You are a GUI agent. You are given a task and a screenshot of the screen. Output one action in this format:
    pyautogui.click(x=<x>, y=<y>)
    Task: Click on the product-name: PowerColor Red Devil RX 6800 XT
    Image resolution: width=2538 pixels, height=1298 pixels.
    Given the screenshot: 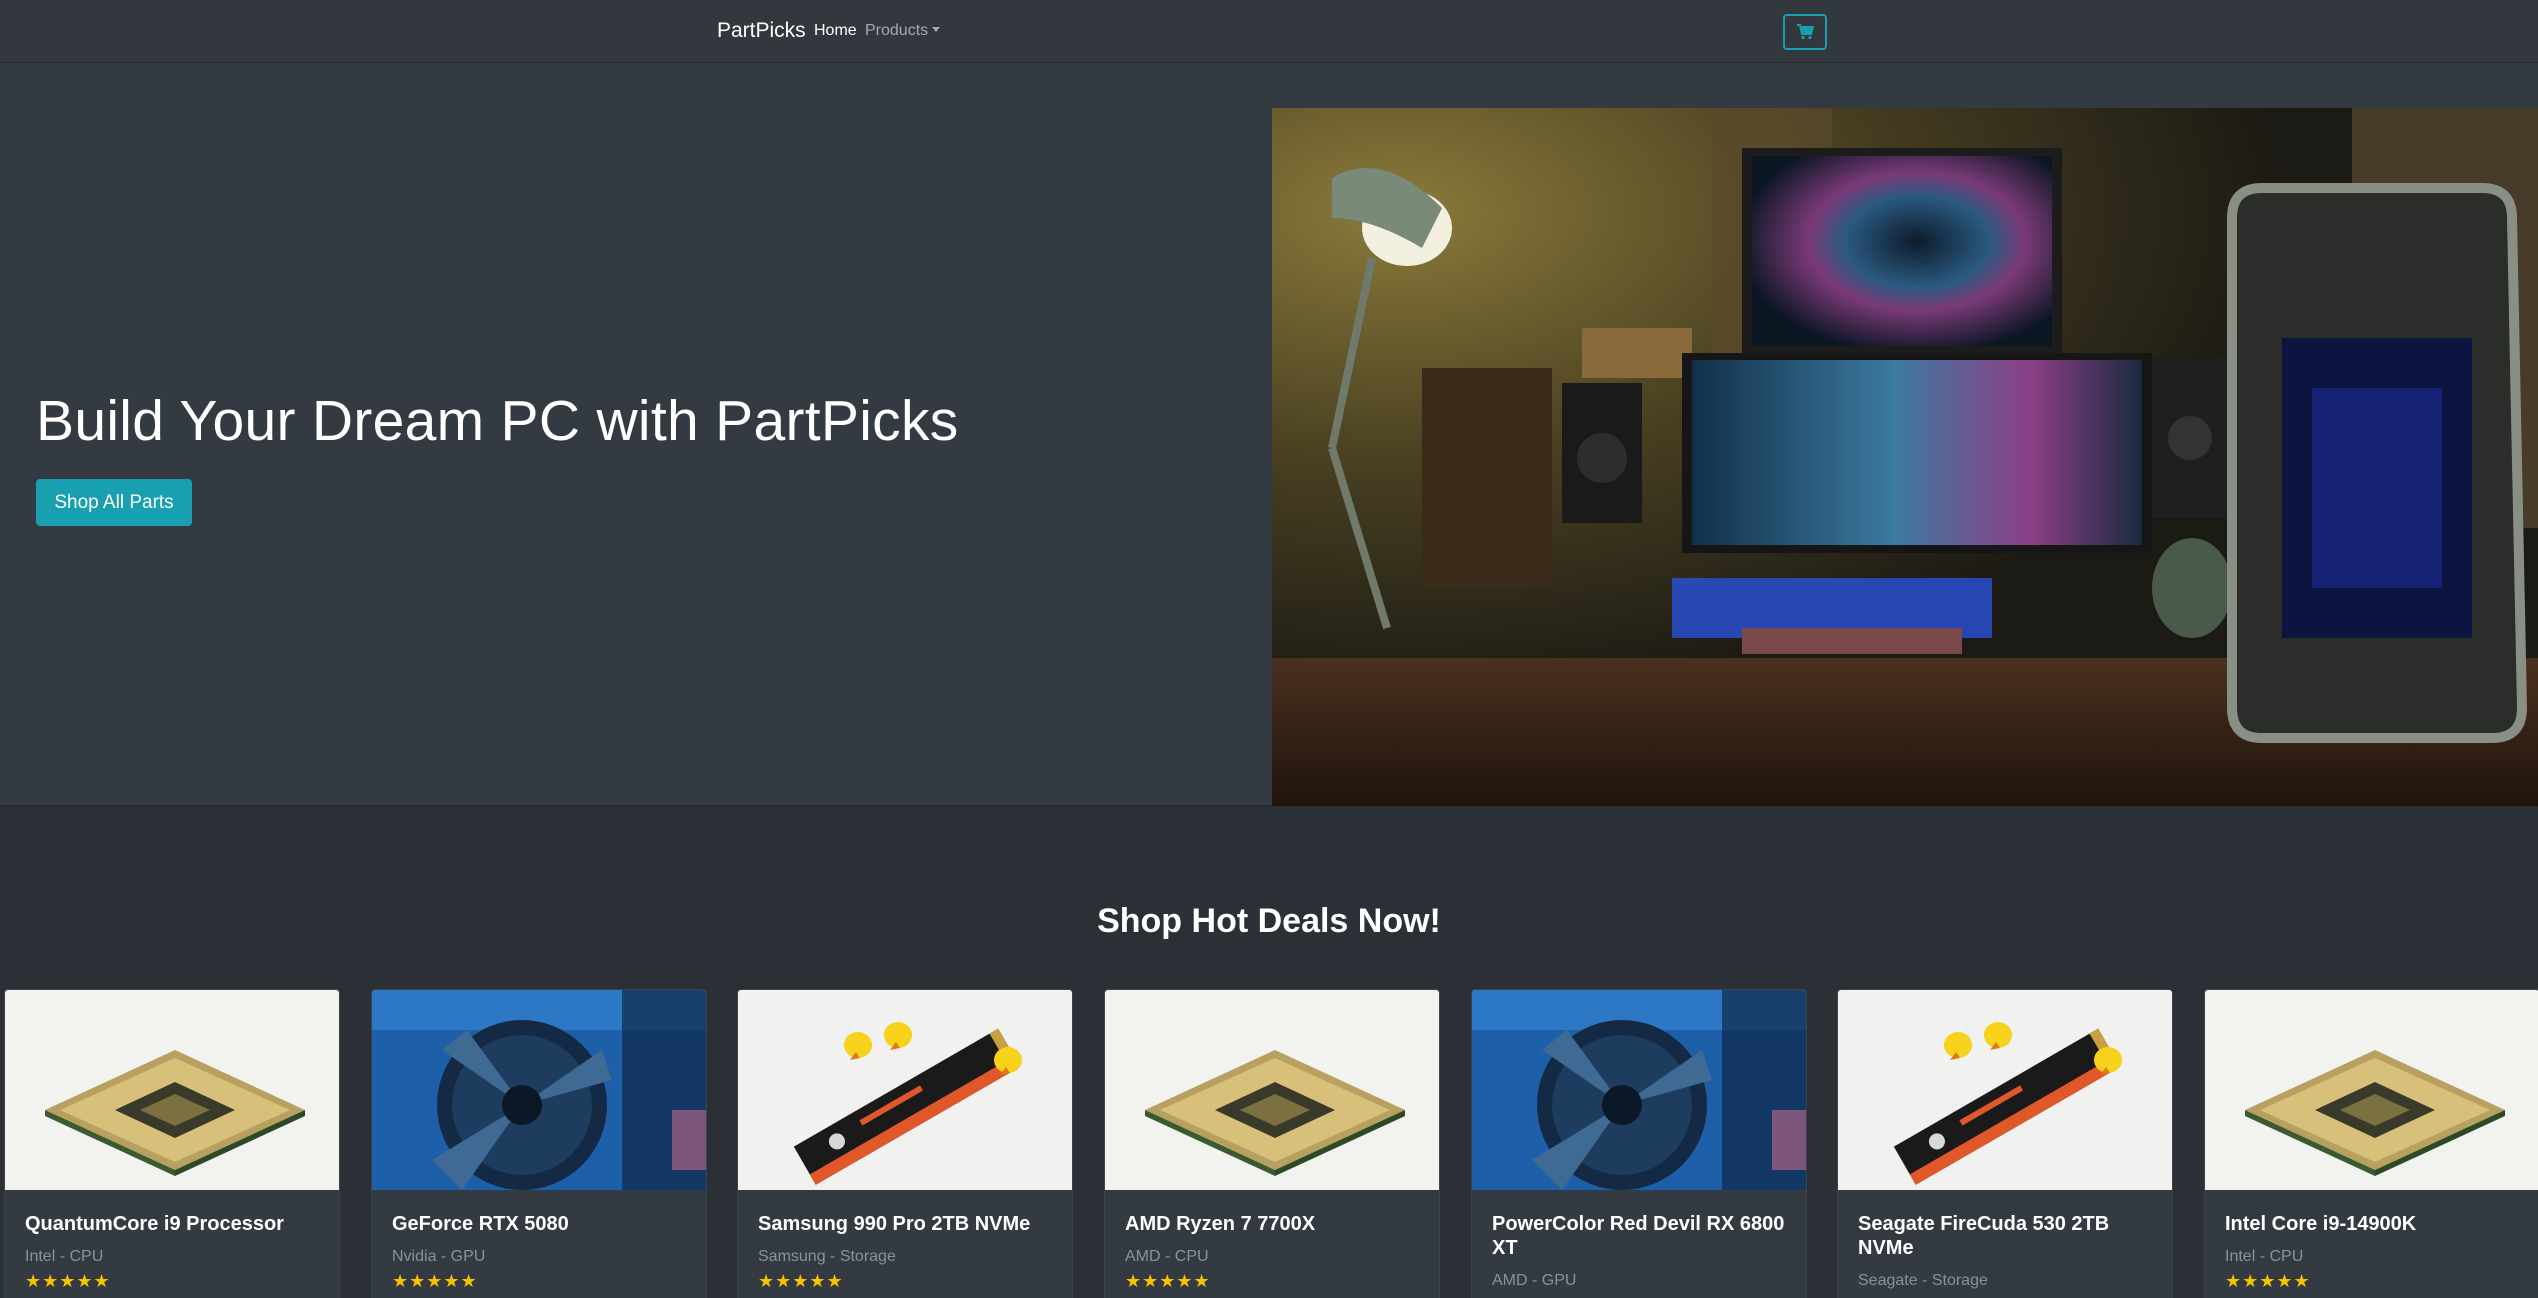 What is the action you would take?
    pyautogui.click(x=1642, y=1236)
    